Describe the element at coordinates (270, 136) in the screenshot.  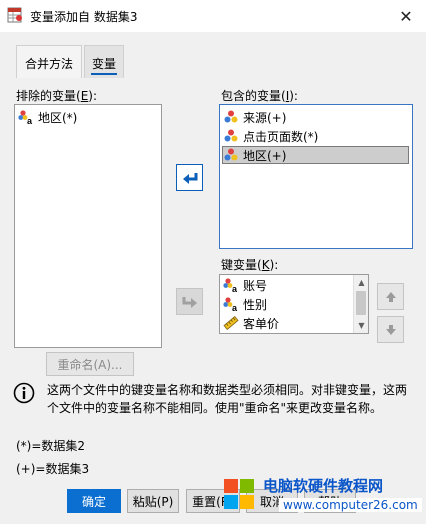
I see `list-item: 点击页面数(*)` at that location.